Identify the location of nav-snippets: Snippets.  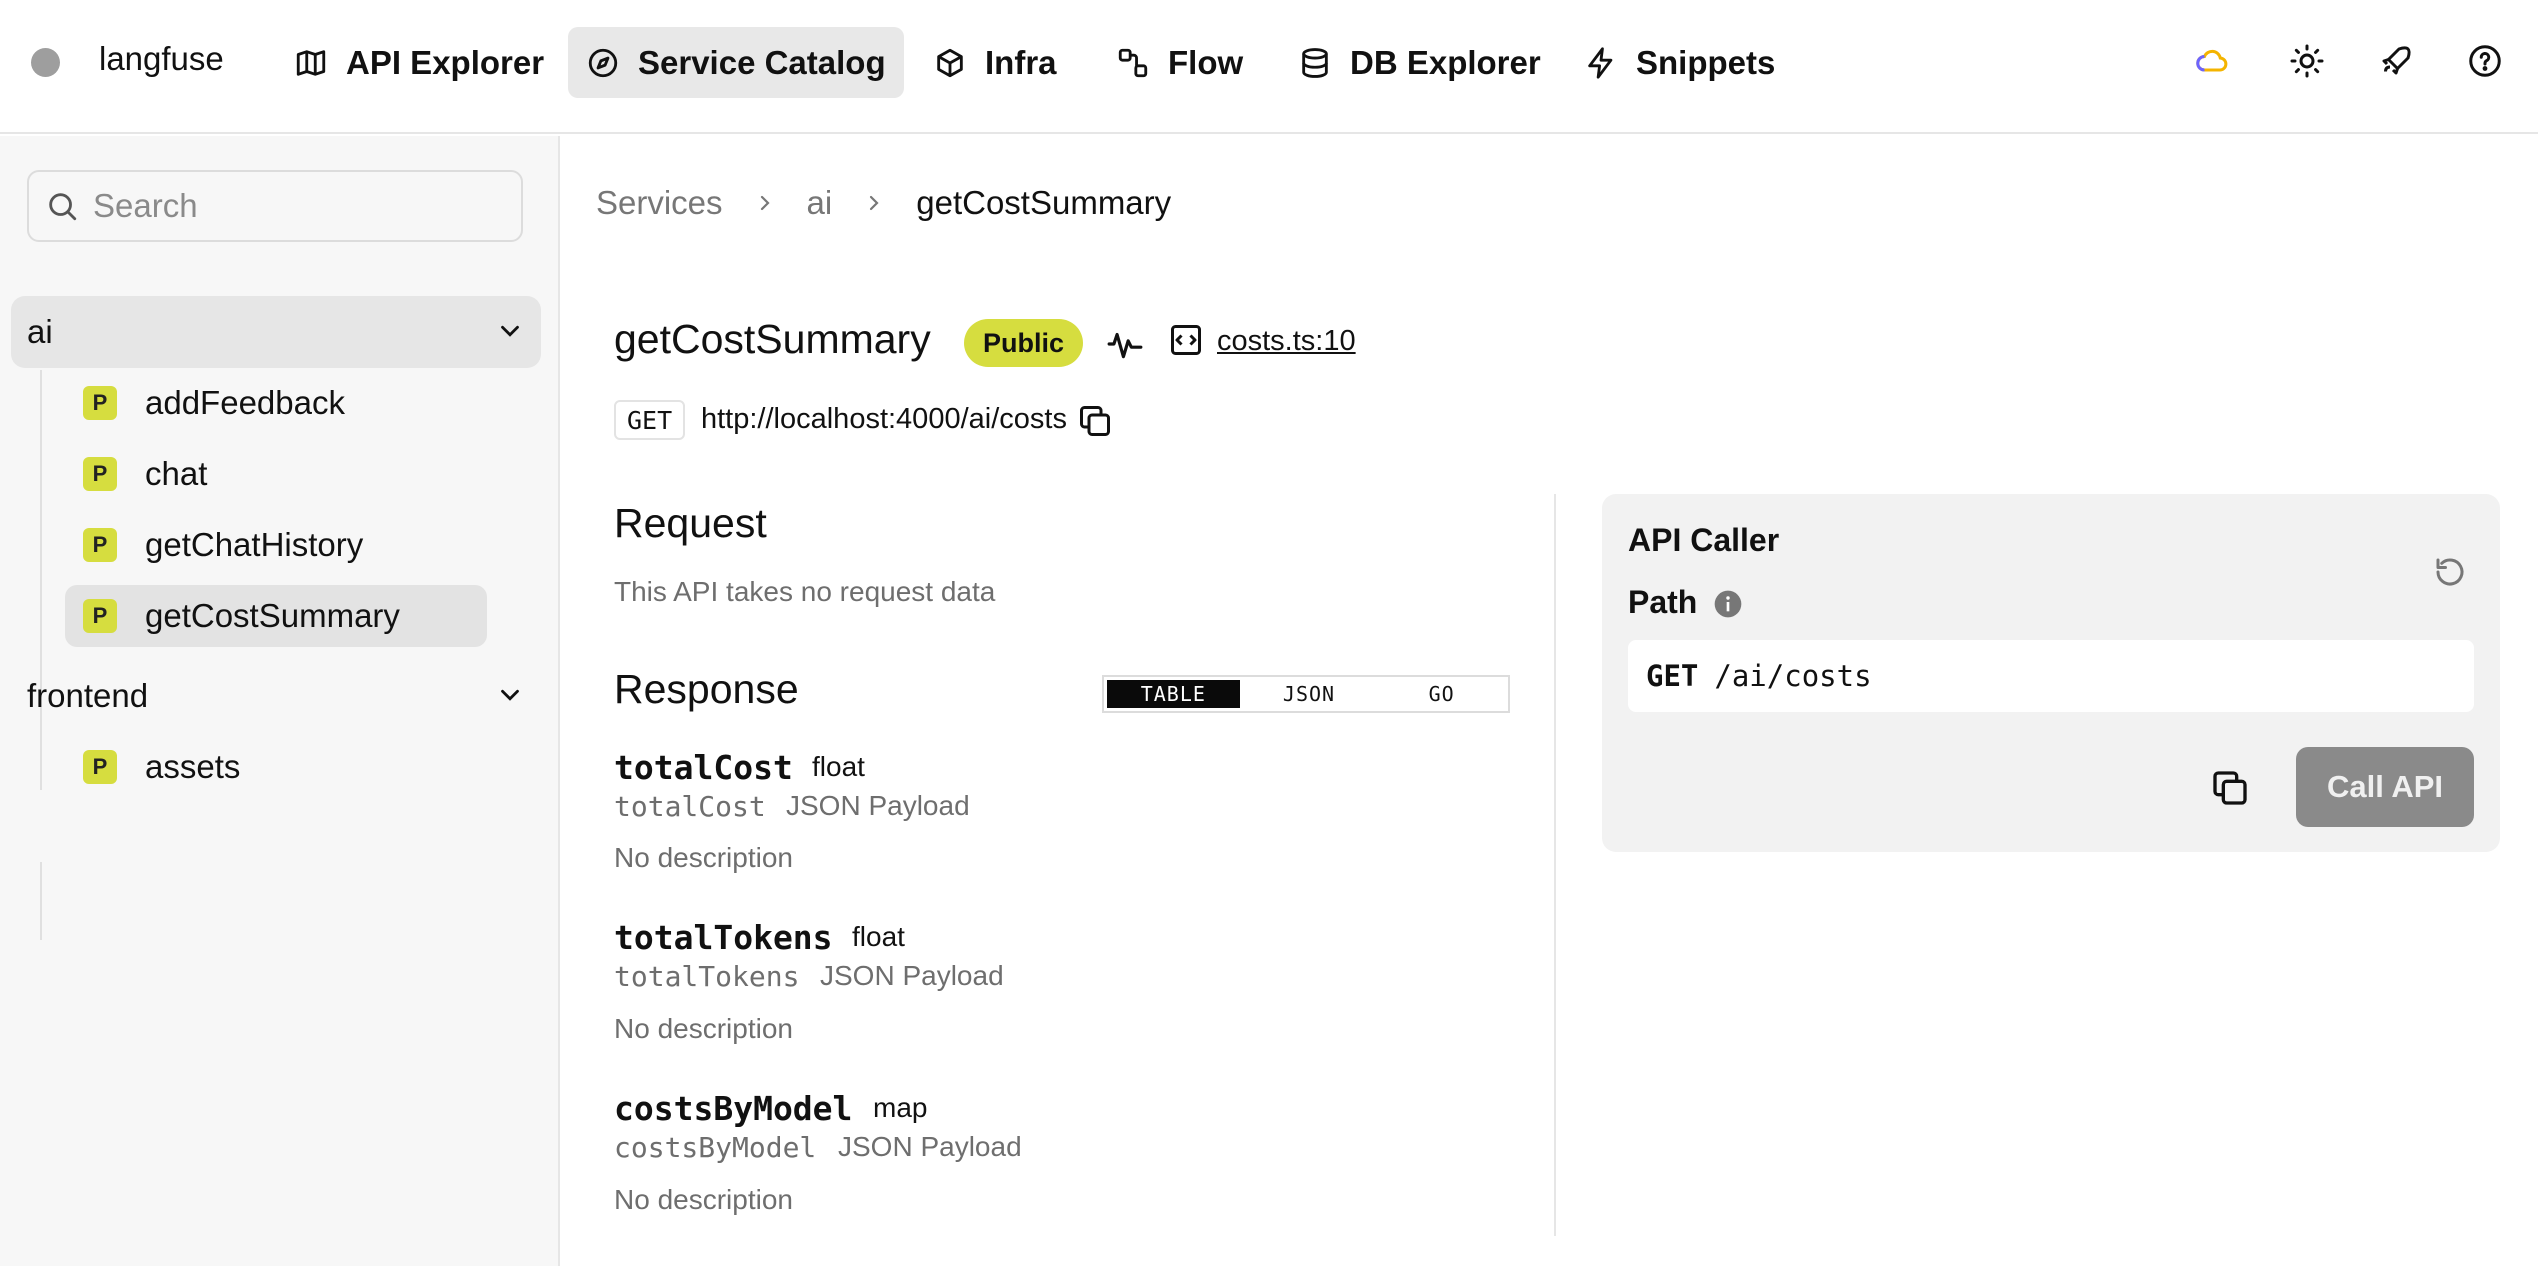
(1679, 62).